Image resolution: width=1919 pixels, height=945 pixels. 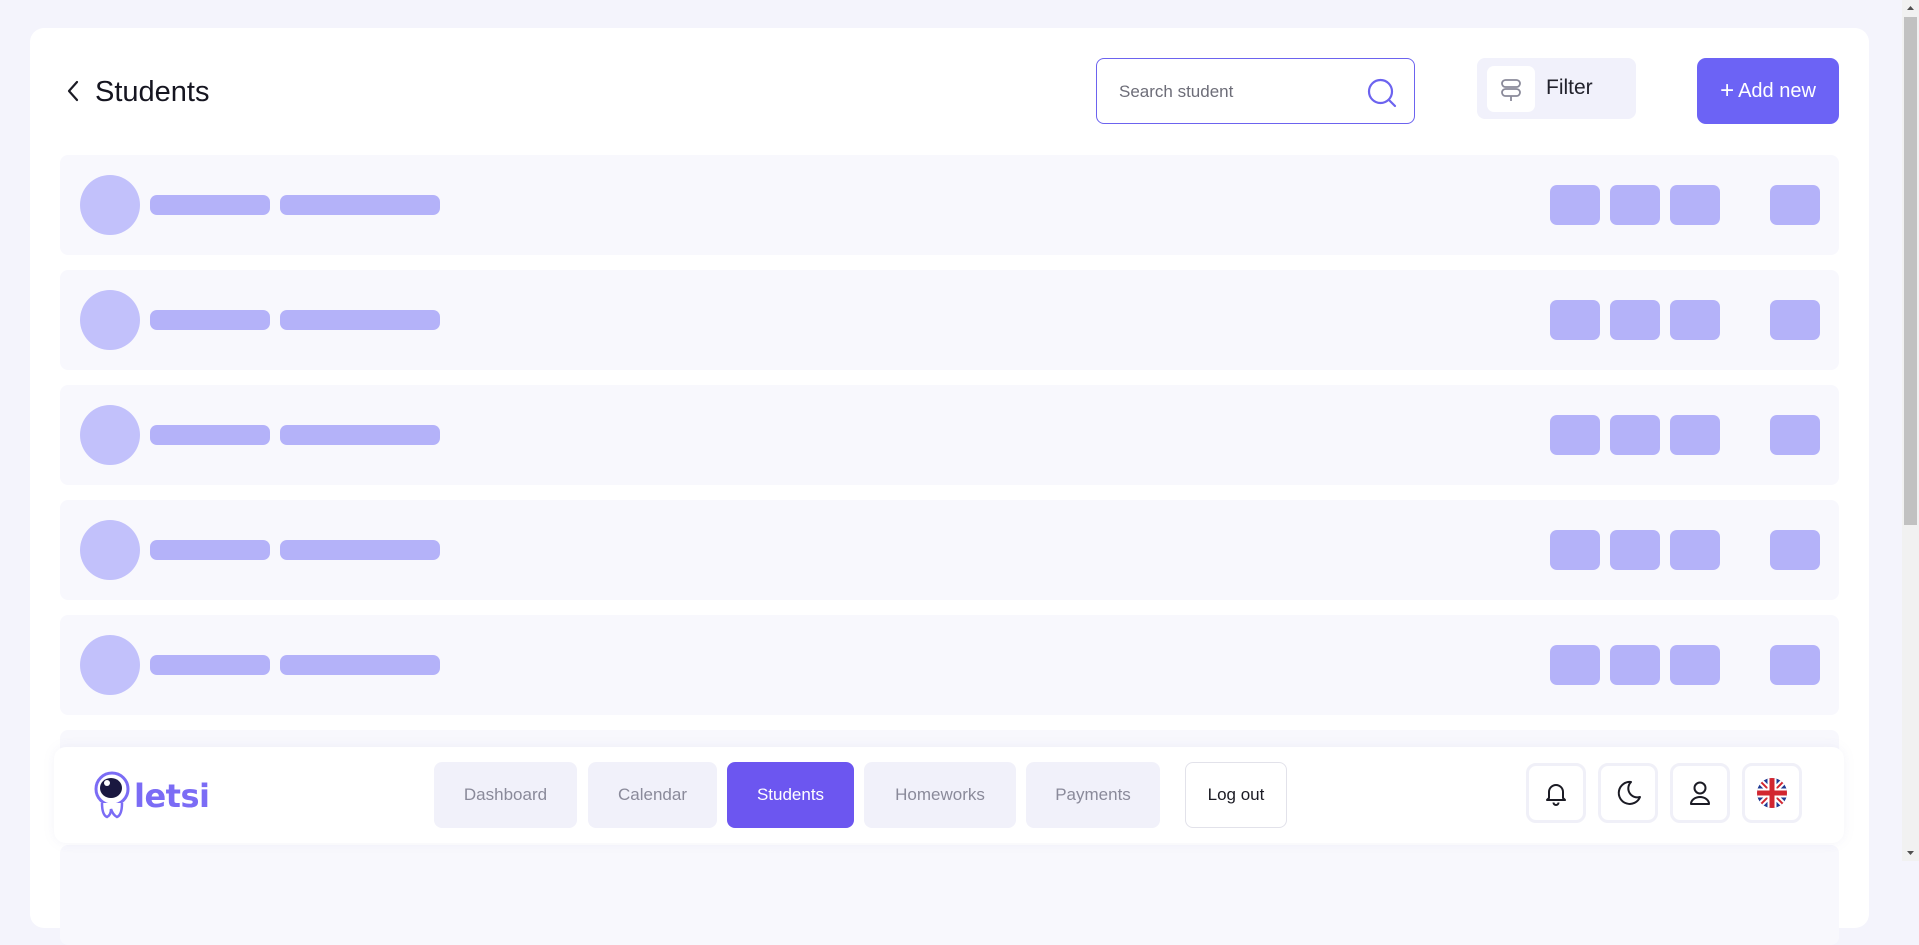 I want to click on scrollbar-thumb, so click(x=1910, y=271).